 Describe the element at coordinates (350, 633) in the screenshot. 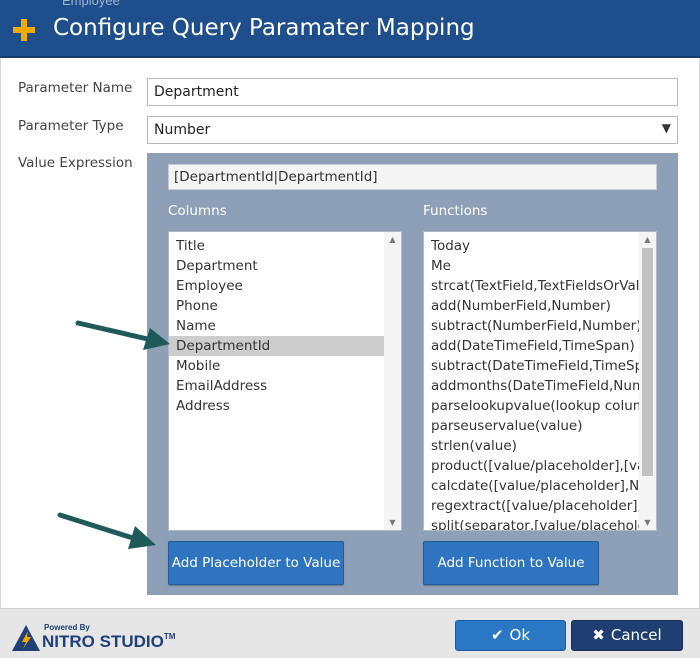

I see `dialog-footer: Powered By NITRO STUDIOTM ✔ Ok ✖ Cancel` at that location.